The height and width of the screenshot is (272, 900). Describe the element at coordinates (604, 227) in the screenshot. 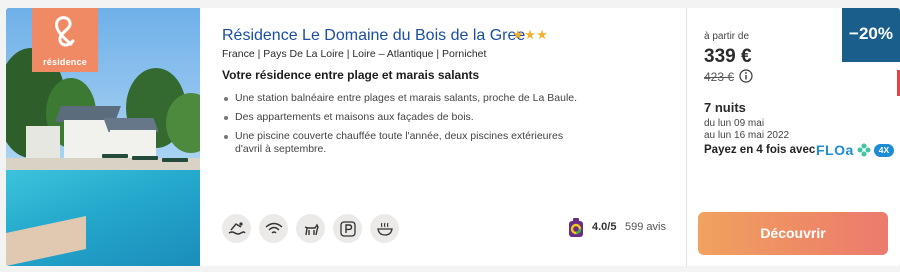

I see `rating-score: 4.0/5` at that location.